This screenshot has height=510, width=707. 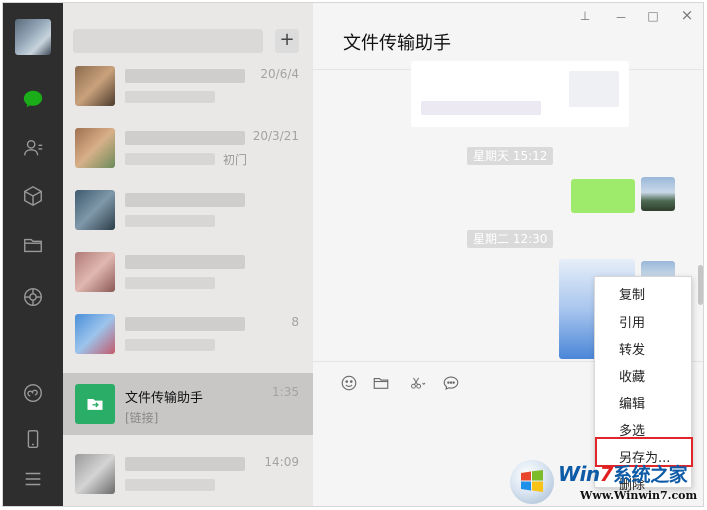 I want to click on timestamp-tag: 星期天 15:12, so click(x=510, y=156).